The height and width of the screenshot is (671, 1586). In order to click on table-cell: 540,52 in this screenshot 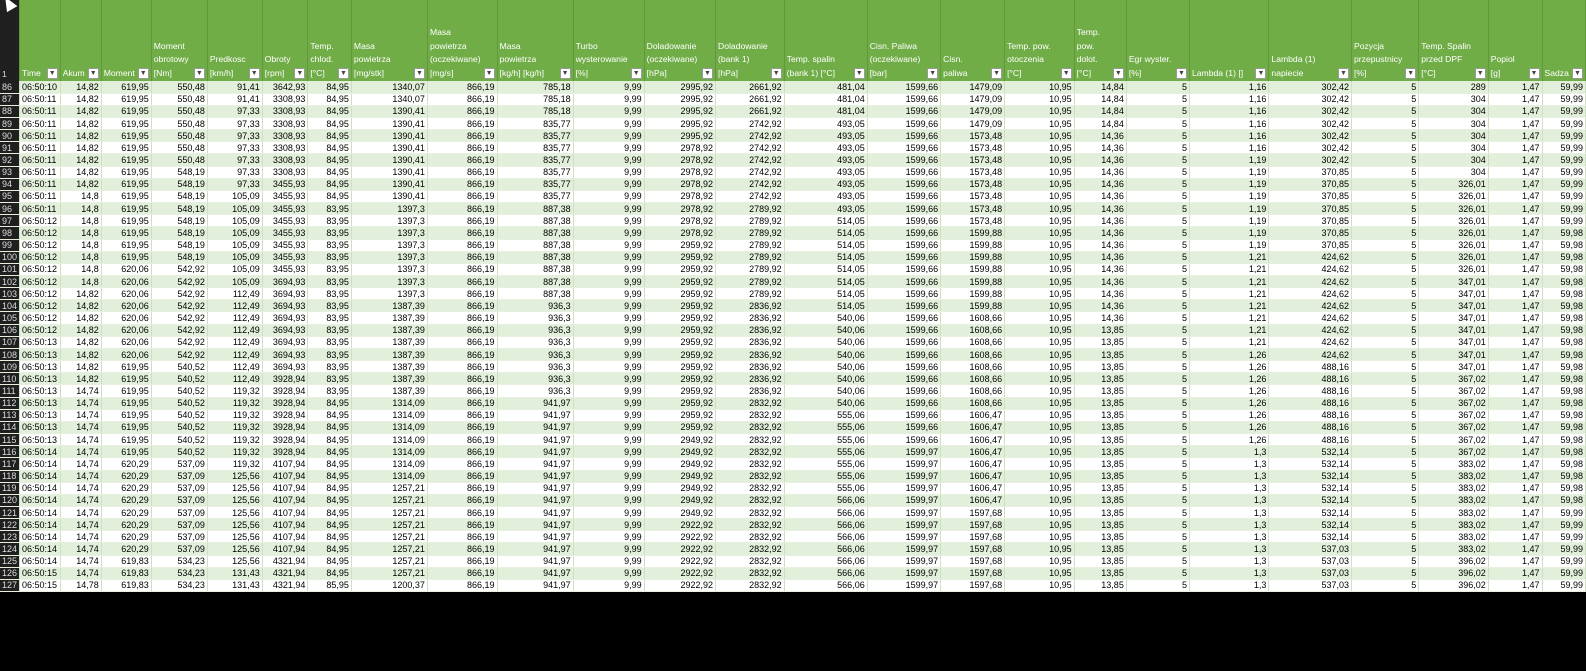, I will do `click(179, 391)`.